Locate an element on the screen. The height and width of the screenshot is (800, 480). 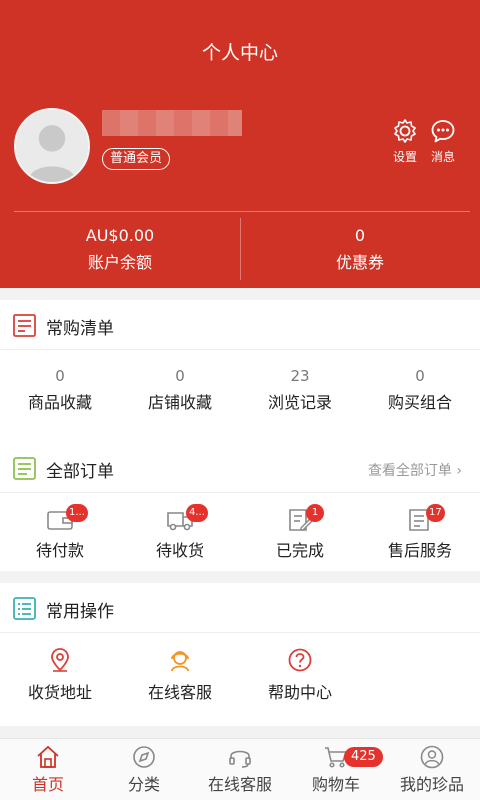
help-question-icon is located at coordinates (300, 660).